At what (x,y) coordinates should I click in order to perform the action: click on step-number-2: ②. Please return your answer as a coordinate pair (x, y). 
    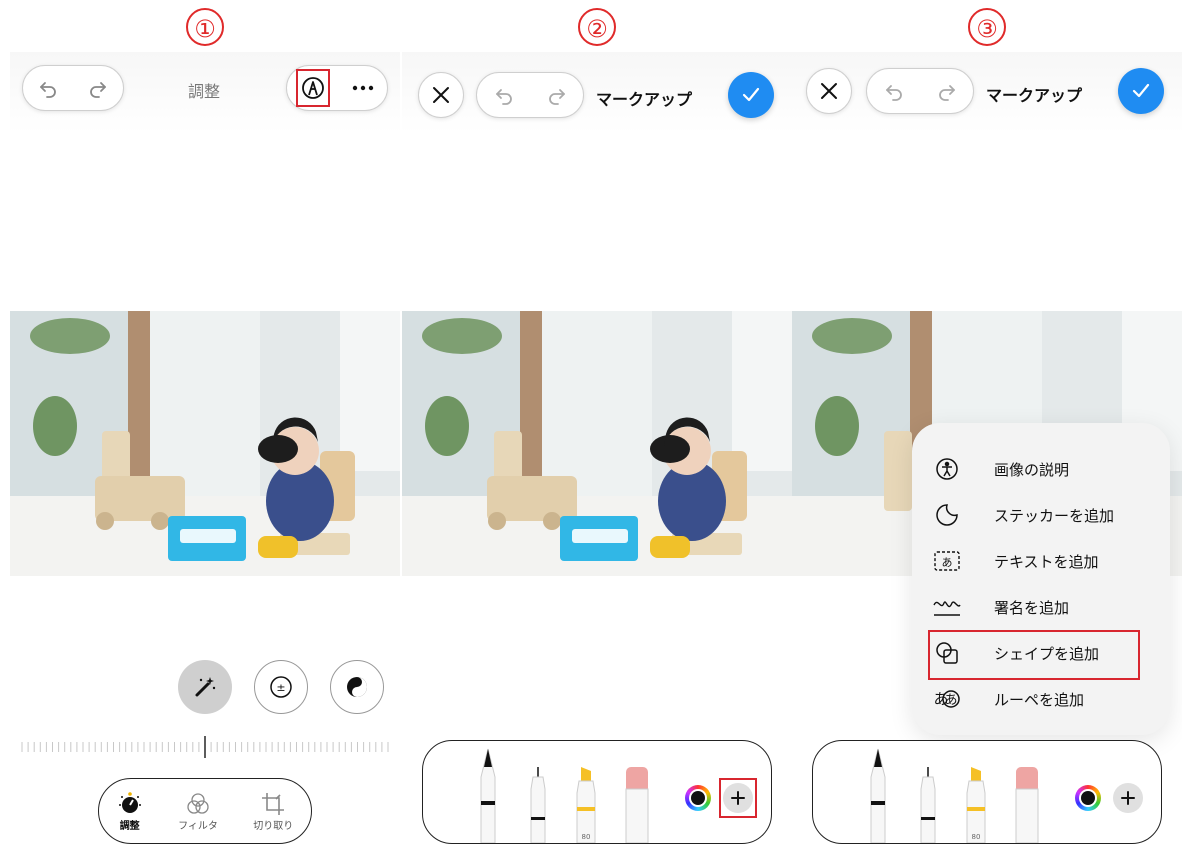
    Looking at the image, I should click on (597, 27).